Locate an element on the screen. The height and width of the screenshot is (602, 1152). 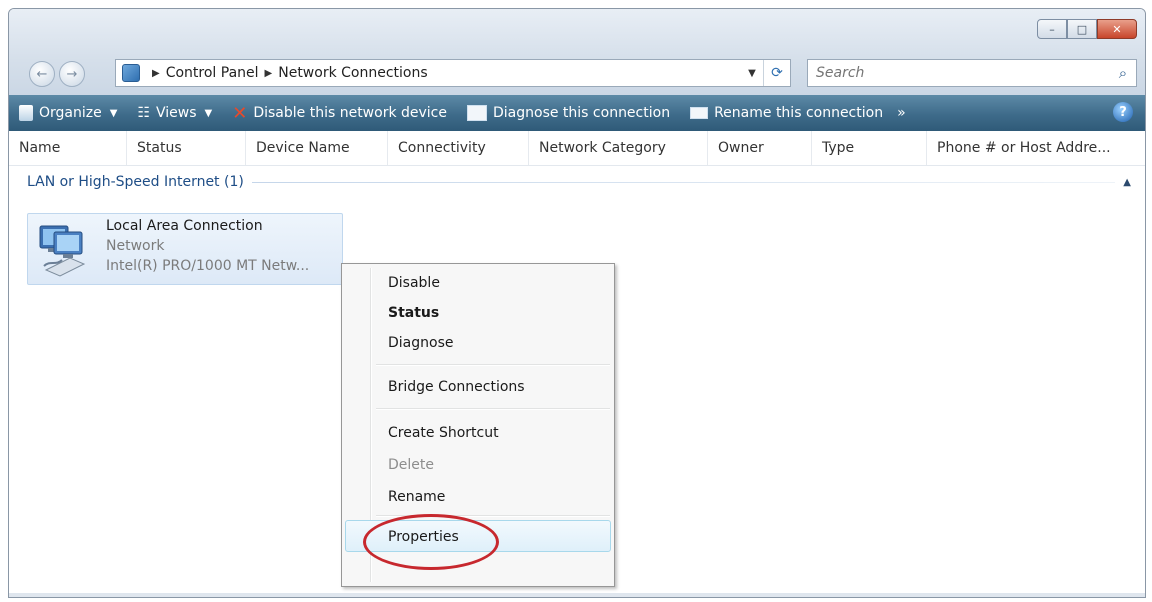
control-panel-icon is located at coordinates (131, 73).